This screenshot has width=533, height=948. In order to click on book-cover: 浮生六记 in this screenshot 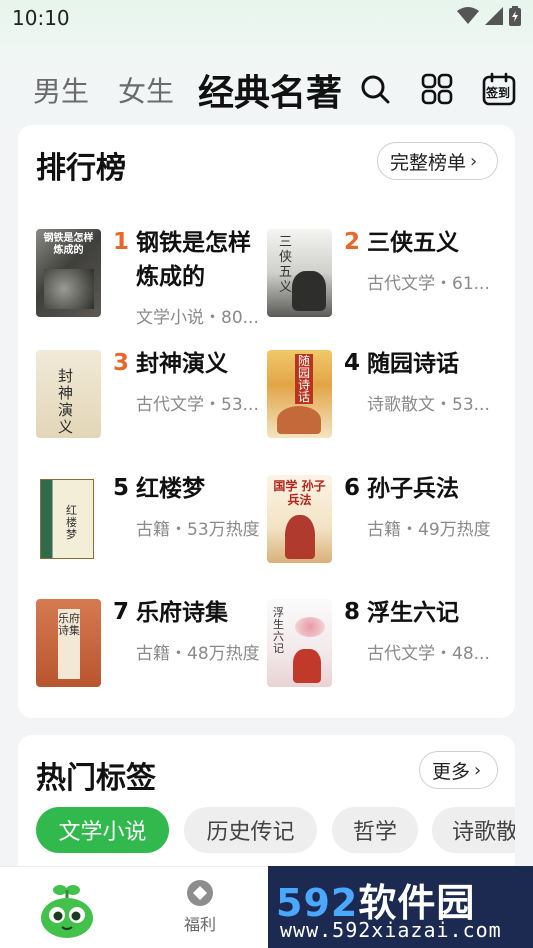, I will do `click(299, 643)`.